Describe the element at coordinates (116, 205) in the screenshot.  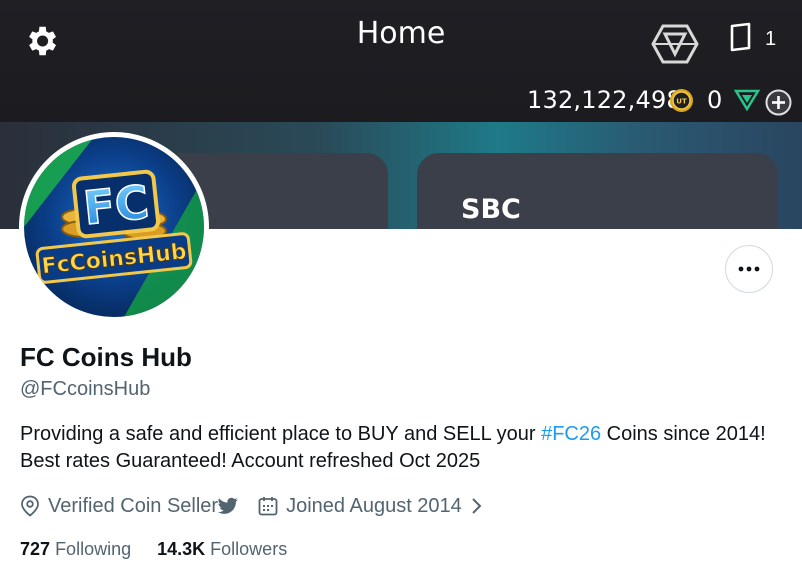
I see `logo-text-top: FC` at that location.